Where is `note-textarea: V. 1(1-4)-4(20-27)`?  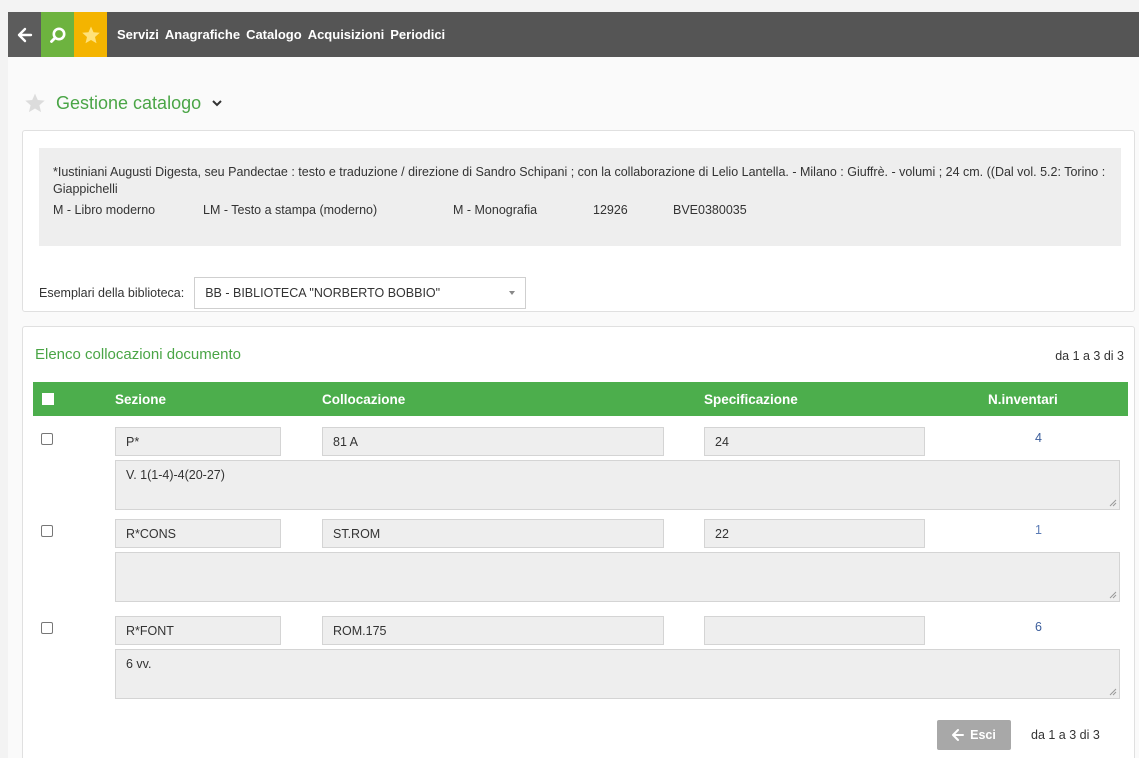
note-textarea: V. 1(1-4)-4(20-27) is located at coordinates (617, 485).